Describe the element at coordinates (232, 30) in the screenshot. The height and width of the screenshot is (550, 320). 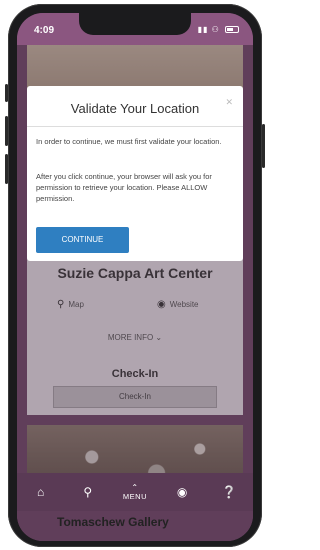
I see `battery-icon` at that location.